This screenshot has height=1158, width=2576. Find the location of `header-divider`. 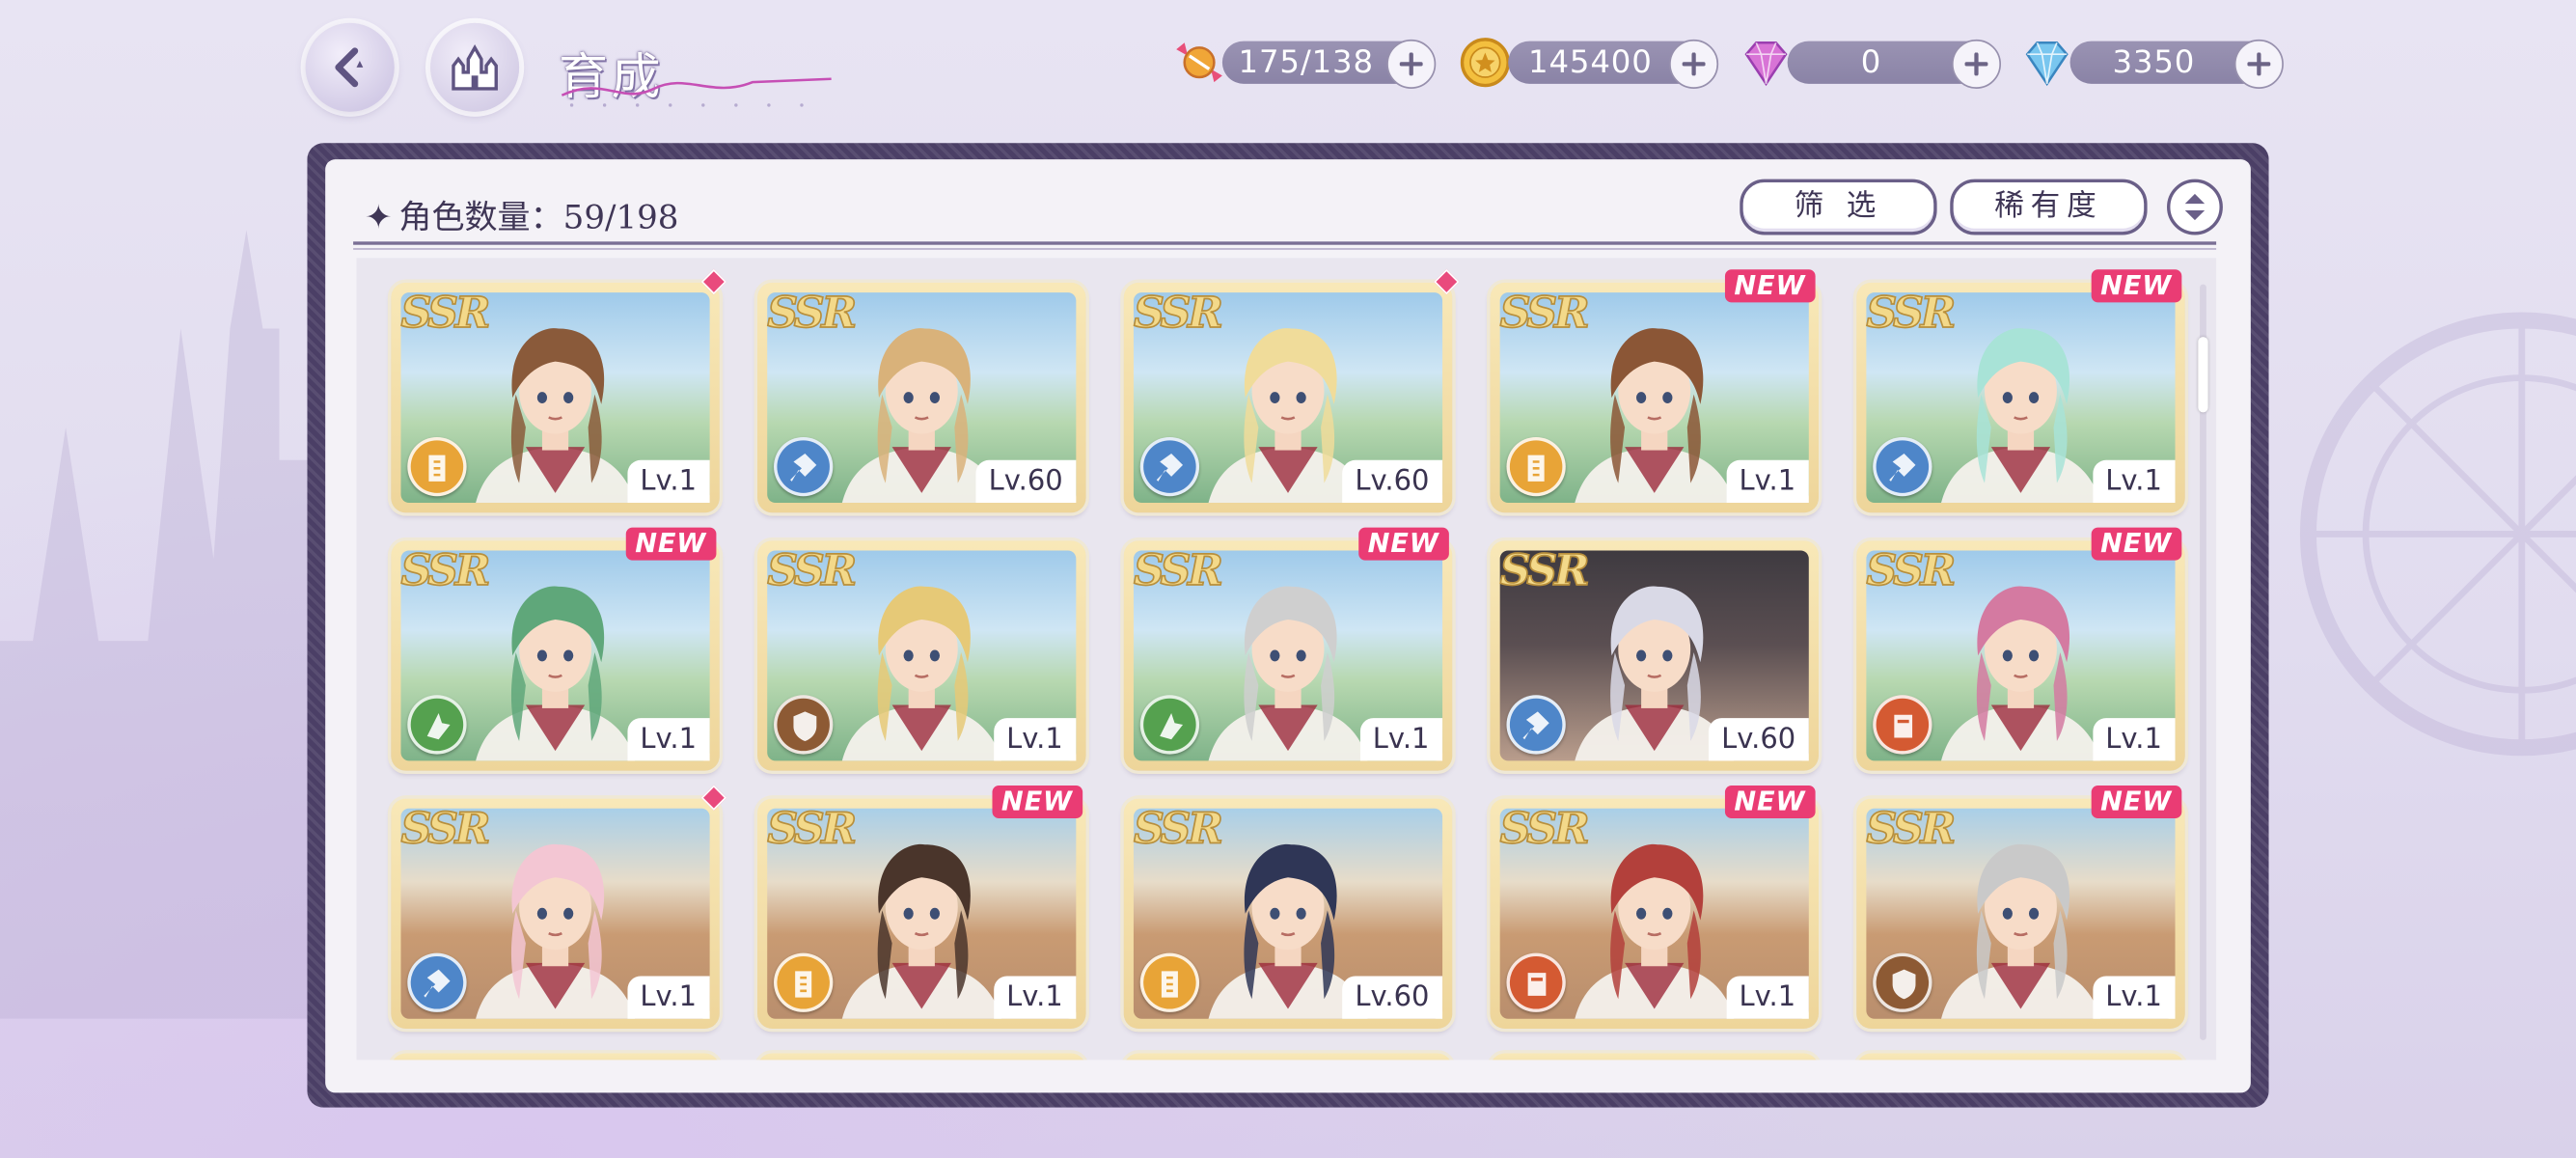

header-divider is located at coordinates (1285, 243).